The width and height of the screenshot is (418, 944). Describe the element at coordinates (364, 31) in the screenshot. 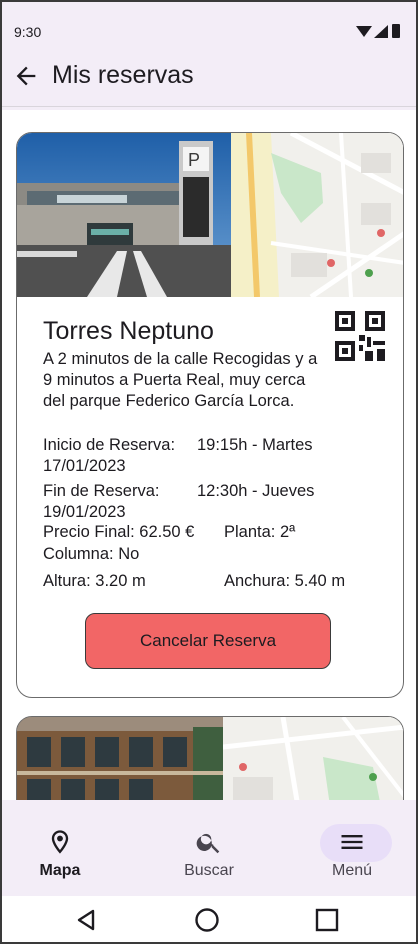

I see `wifi-icon` at that location.